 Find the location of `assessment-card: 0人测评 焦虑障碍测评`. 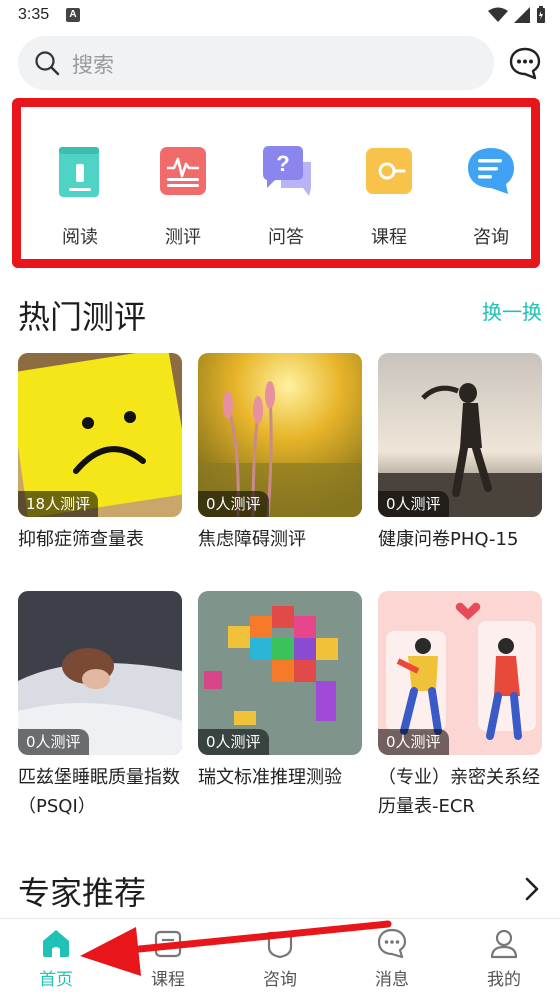

assessment-card: 0人测评 焦虑障碍测评 is located at coordinates (280, 453).